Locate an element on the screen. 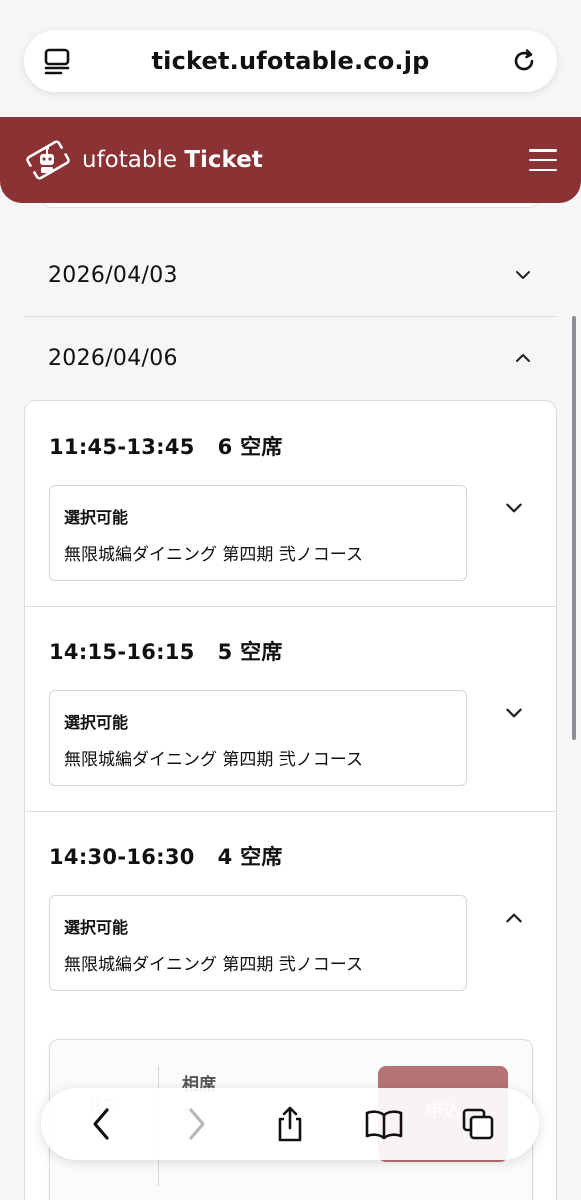 The width and height of the screenshot is (581, 1200). divider is located at coordinates (290, 316).